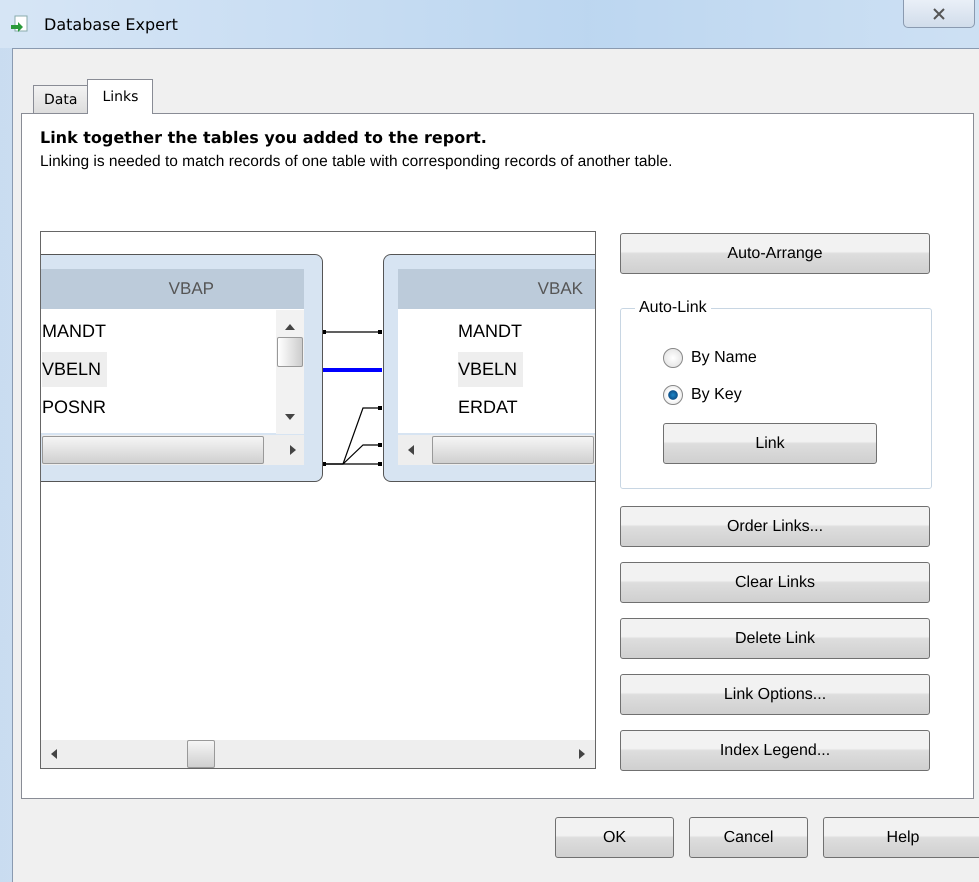  I want to click on window-title: Database Expert, so click(111, 24).